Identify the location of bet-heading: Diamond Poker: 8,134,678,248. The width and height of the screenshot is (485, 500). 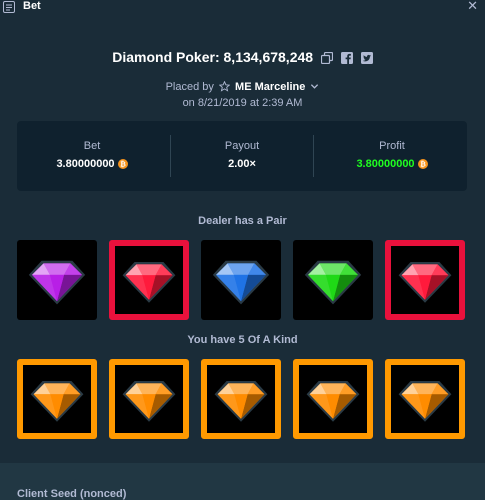
(242, 57).